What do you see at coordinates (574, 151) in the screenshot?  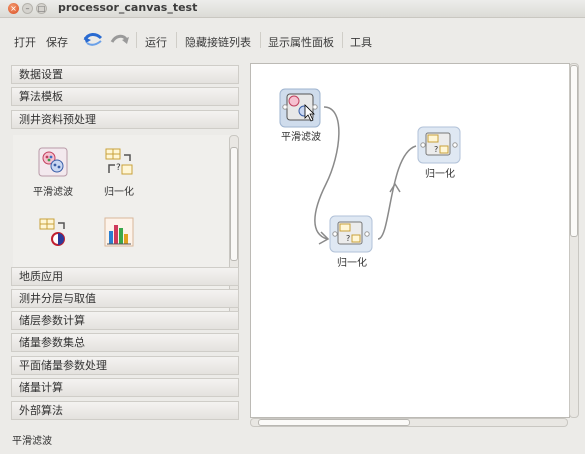 I see `canvas-vertical-scrollbar-thumb` at bounding box center [574, 151].